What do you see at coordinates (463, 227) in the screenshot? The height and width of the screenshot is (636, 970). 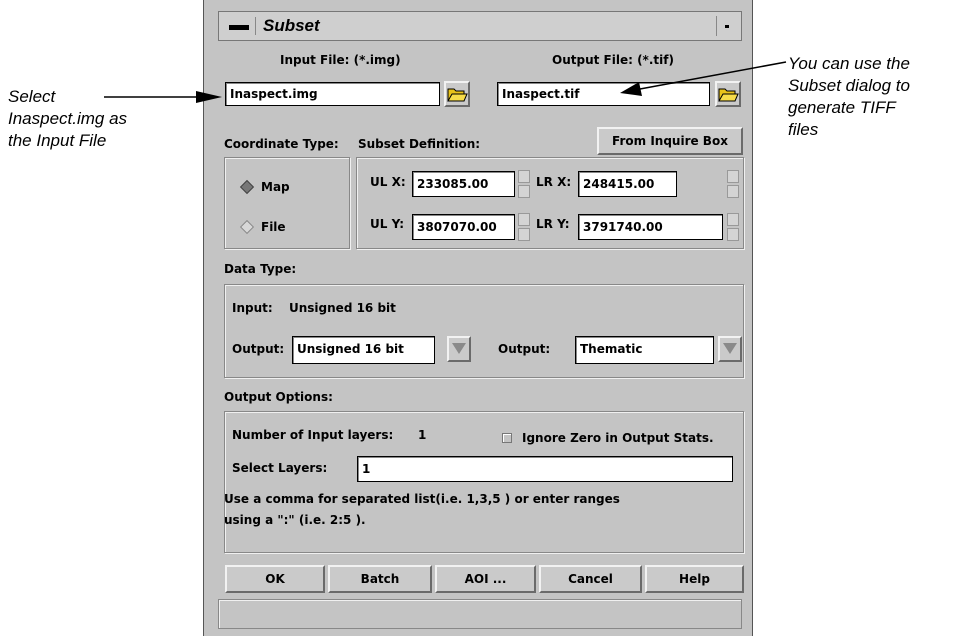 I see `uly-field: 3807070.00` at bounding box center [463, 227].